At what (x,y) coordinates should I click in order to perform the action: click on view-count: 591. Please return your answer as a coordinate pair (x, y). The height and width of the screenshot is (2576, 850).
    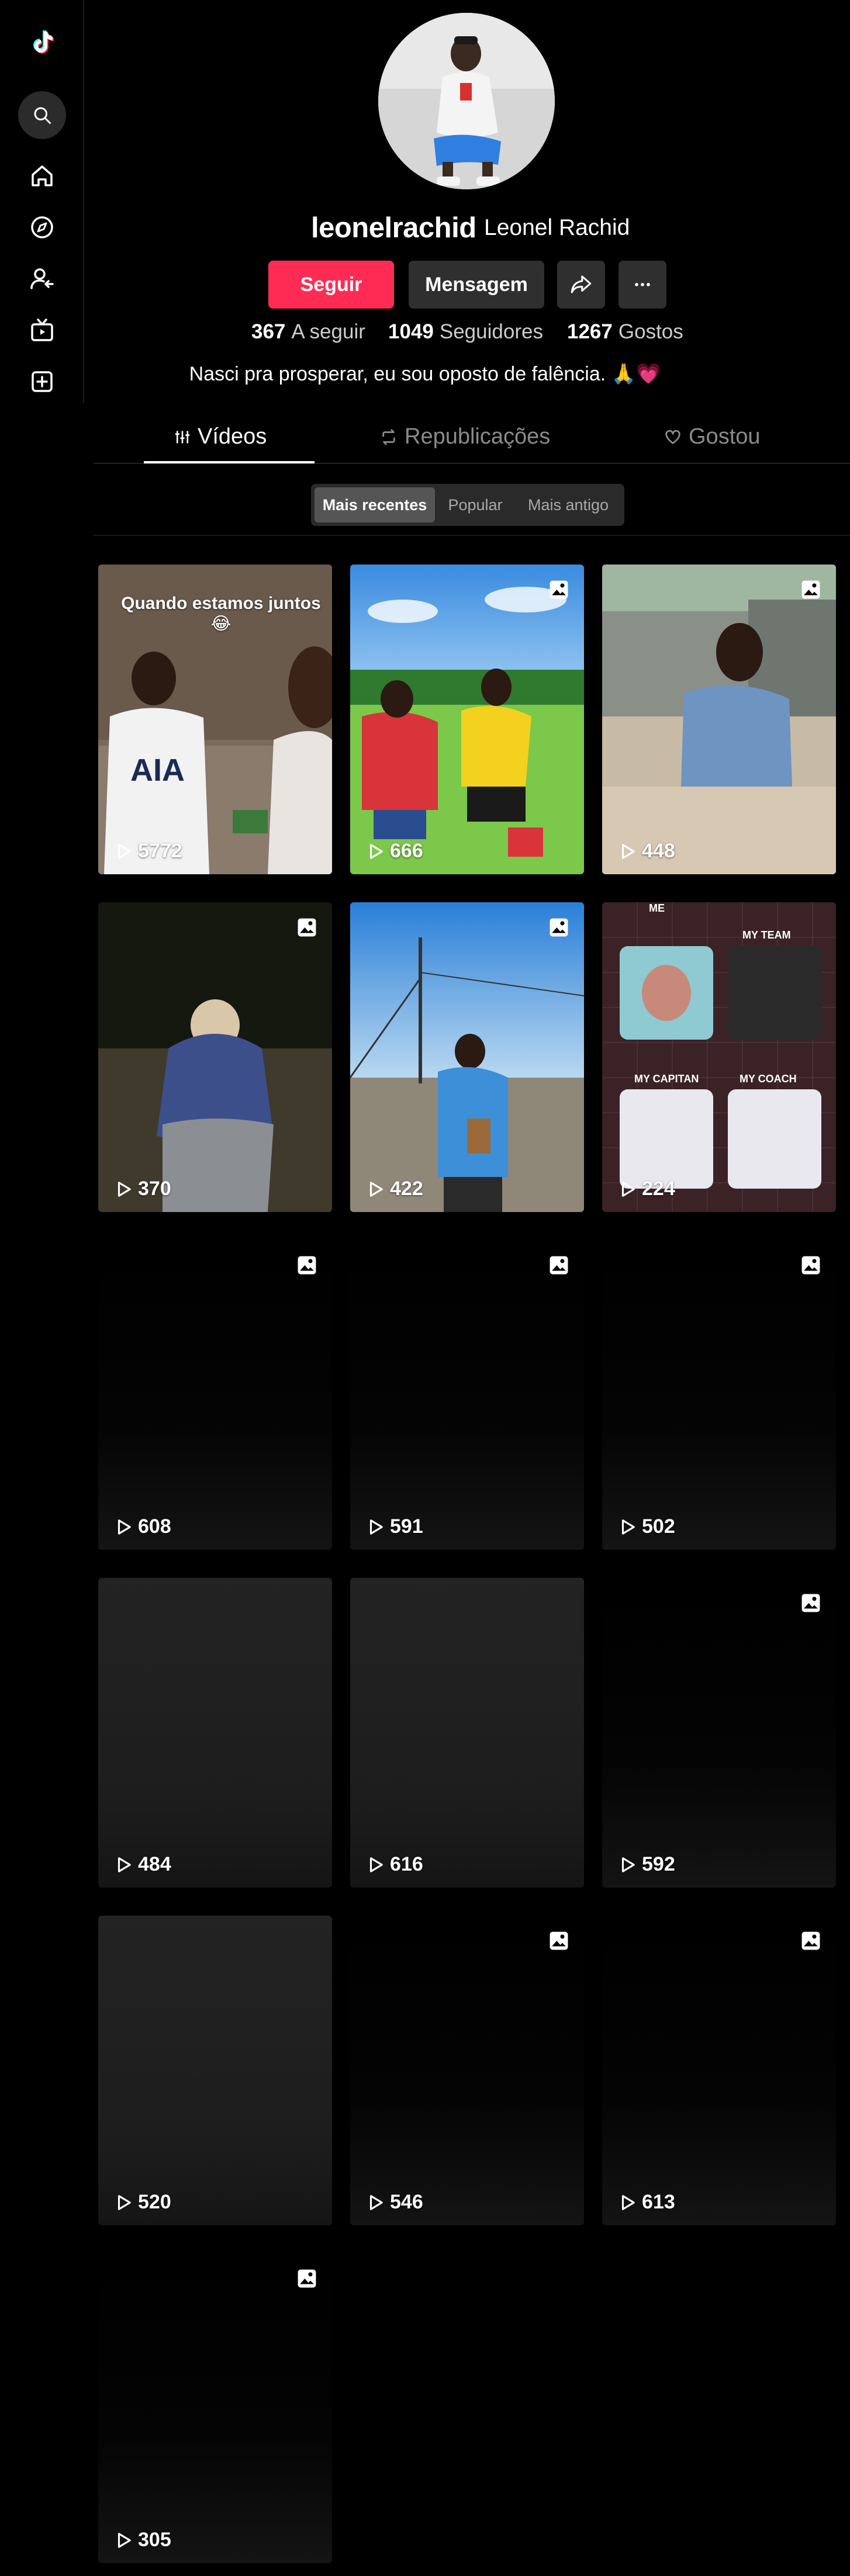
    Looking at the image, I should click on (395, 1527).